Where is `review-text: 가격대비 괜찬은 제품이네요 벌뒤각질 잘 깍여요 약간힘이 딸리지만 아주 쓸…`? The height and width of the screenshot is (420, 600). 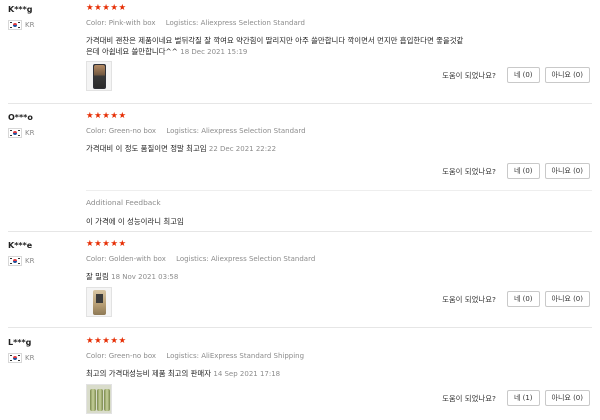 review-text: 가격대비 괜찬은 제품이네요 벌뒤각질 잘 깍여요 약간힘이 딸리지만 아주 쓸… is located at coordinates (338, 46).